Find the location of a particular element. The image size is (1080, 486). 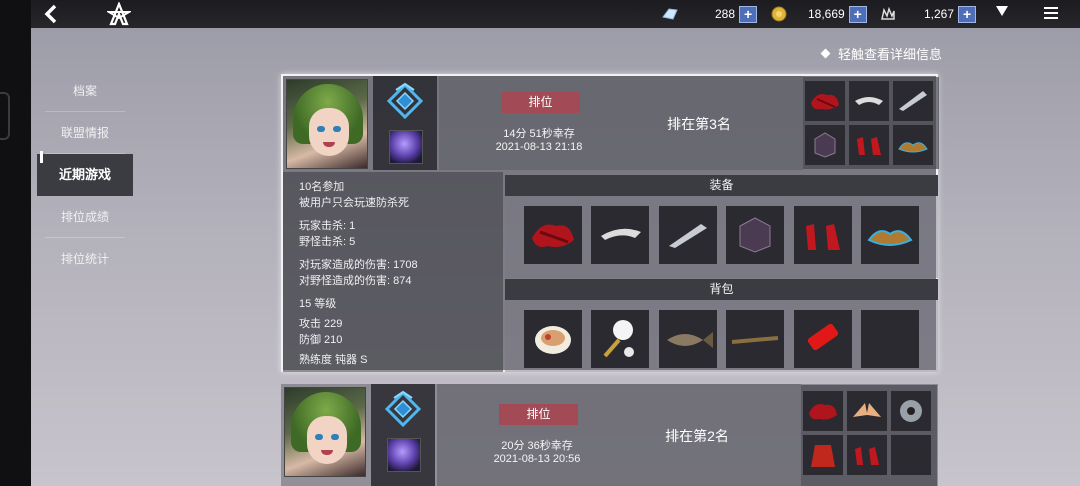

gold-counter: 18,669 + is located at coordinates (819, 14).